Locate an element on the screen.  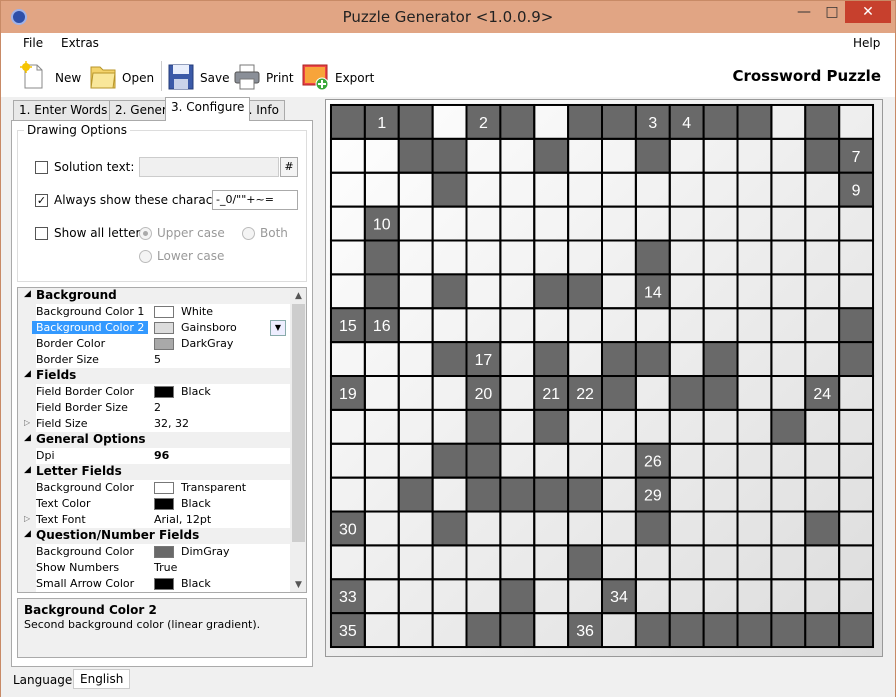
property-row: Dpi 96 is located at coordinates (154, 456).